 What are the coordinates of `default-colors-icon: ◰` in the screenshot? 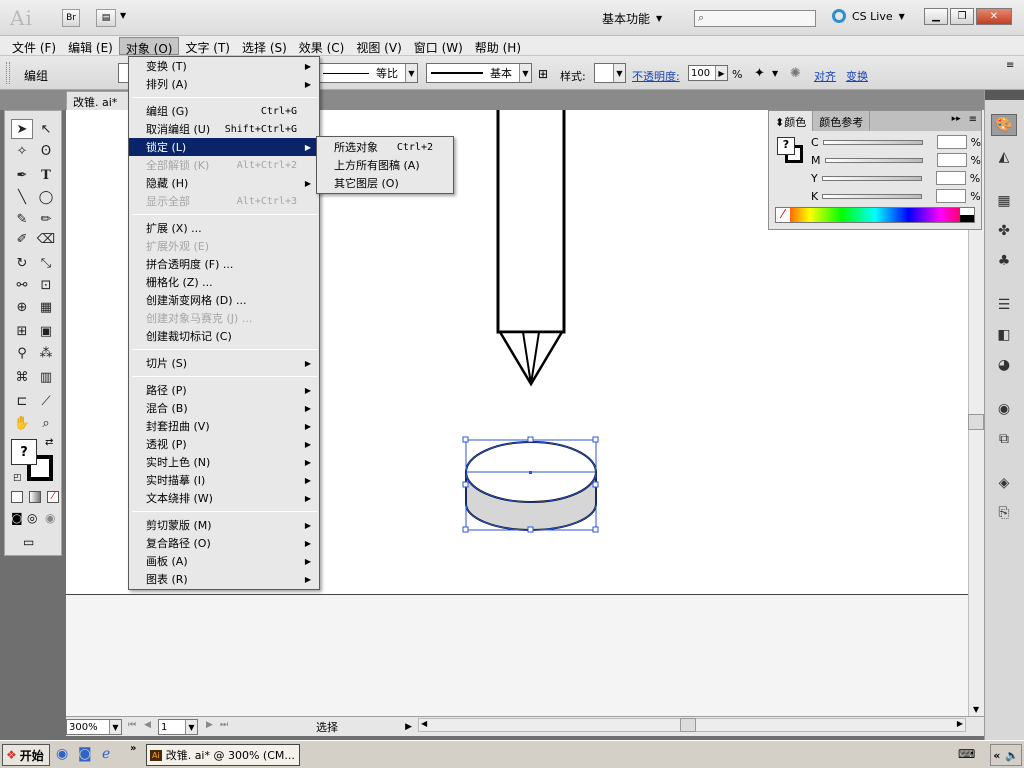 It's located at (17, 478).